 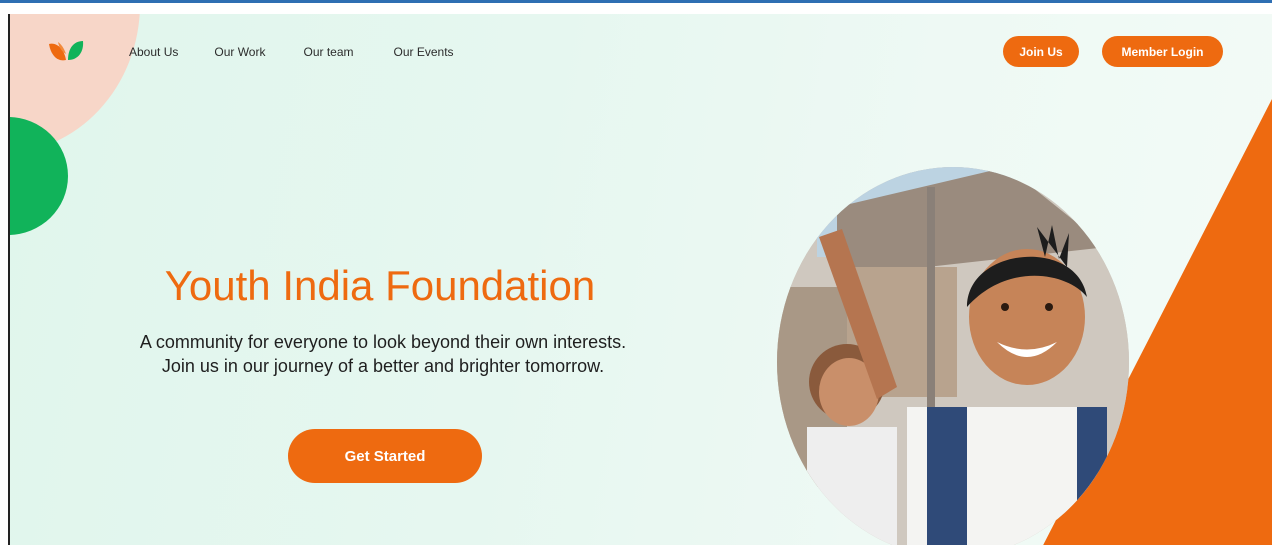 What do you see at coordinates (424, 52) in the screenshot?
I see `nav-our-events: Our Events` at bounding box center [424, 52].